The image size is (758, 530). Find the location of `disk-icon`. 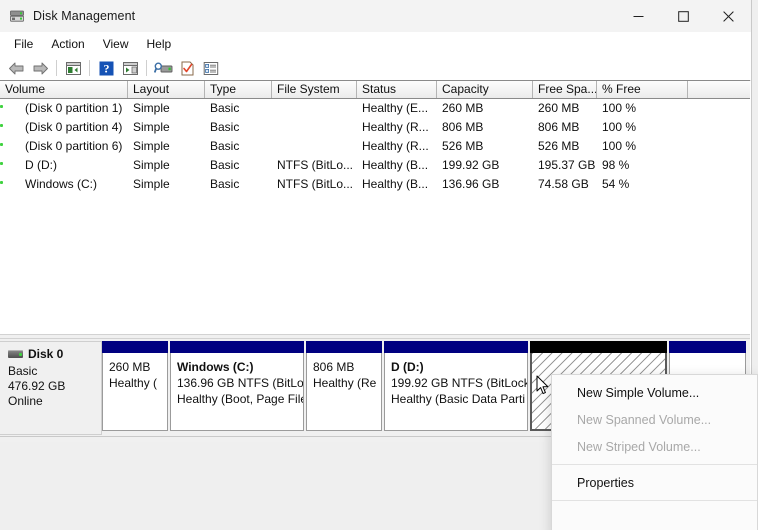

disk-icon is located at coordinates (15, 354).